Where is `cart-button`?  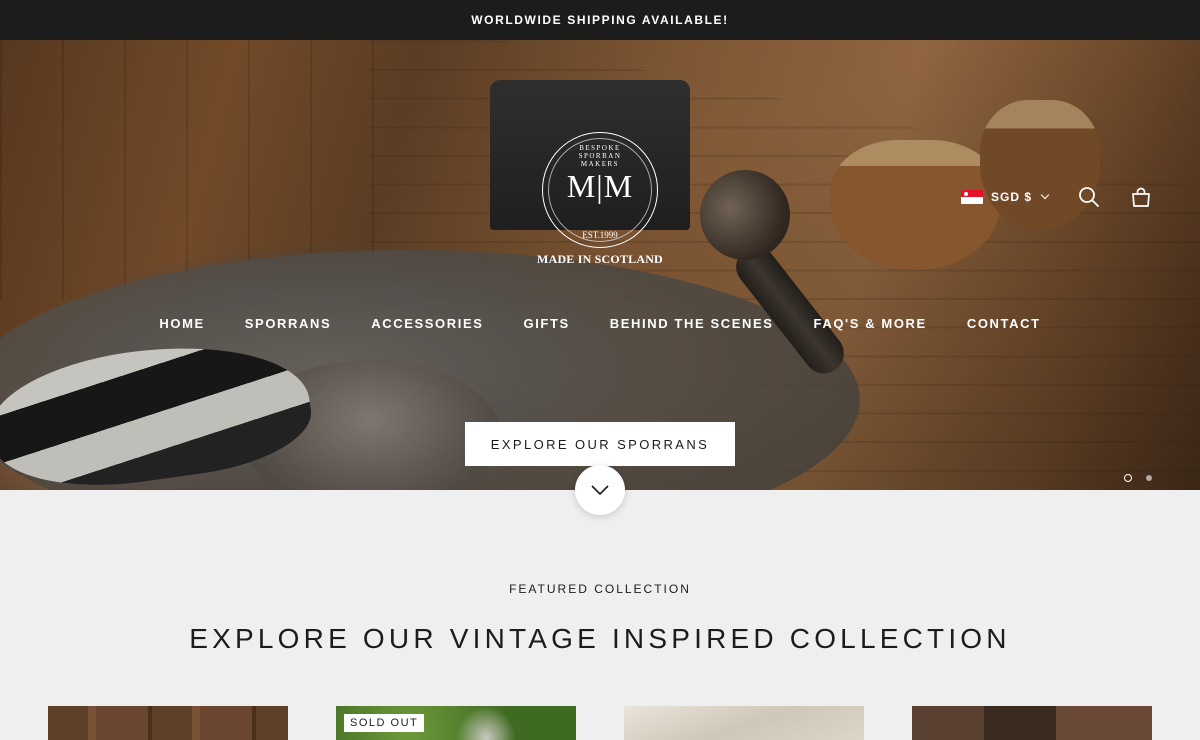 cart-button is located at coordinates (1141, 197).